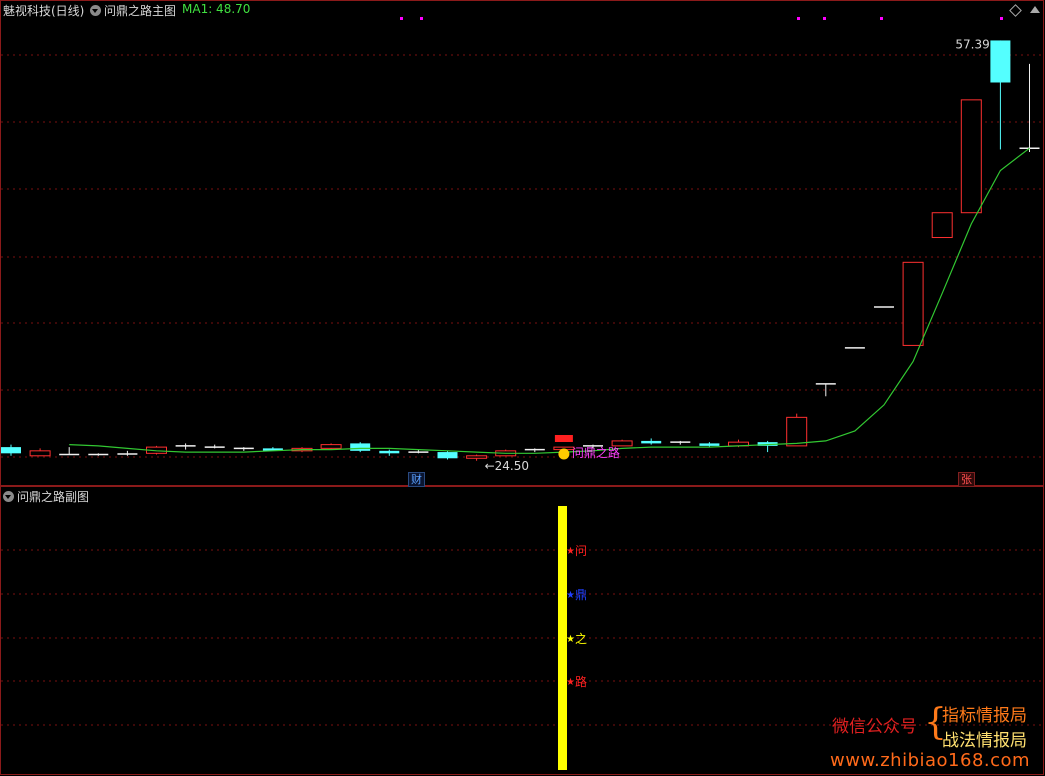 This screenshot has width=1045, height=776. What do you see at coordinates (95, 10) in the screenshot?
I see `indicator-dropdown-icon` at bounding box center [95, 10].